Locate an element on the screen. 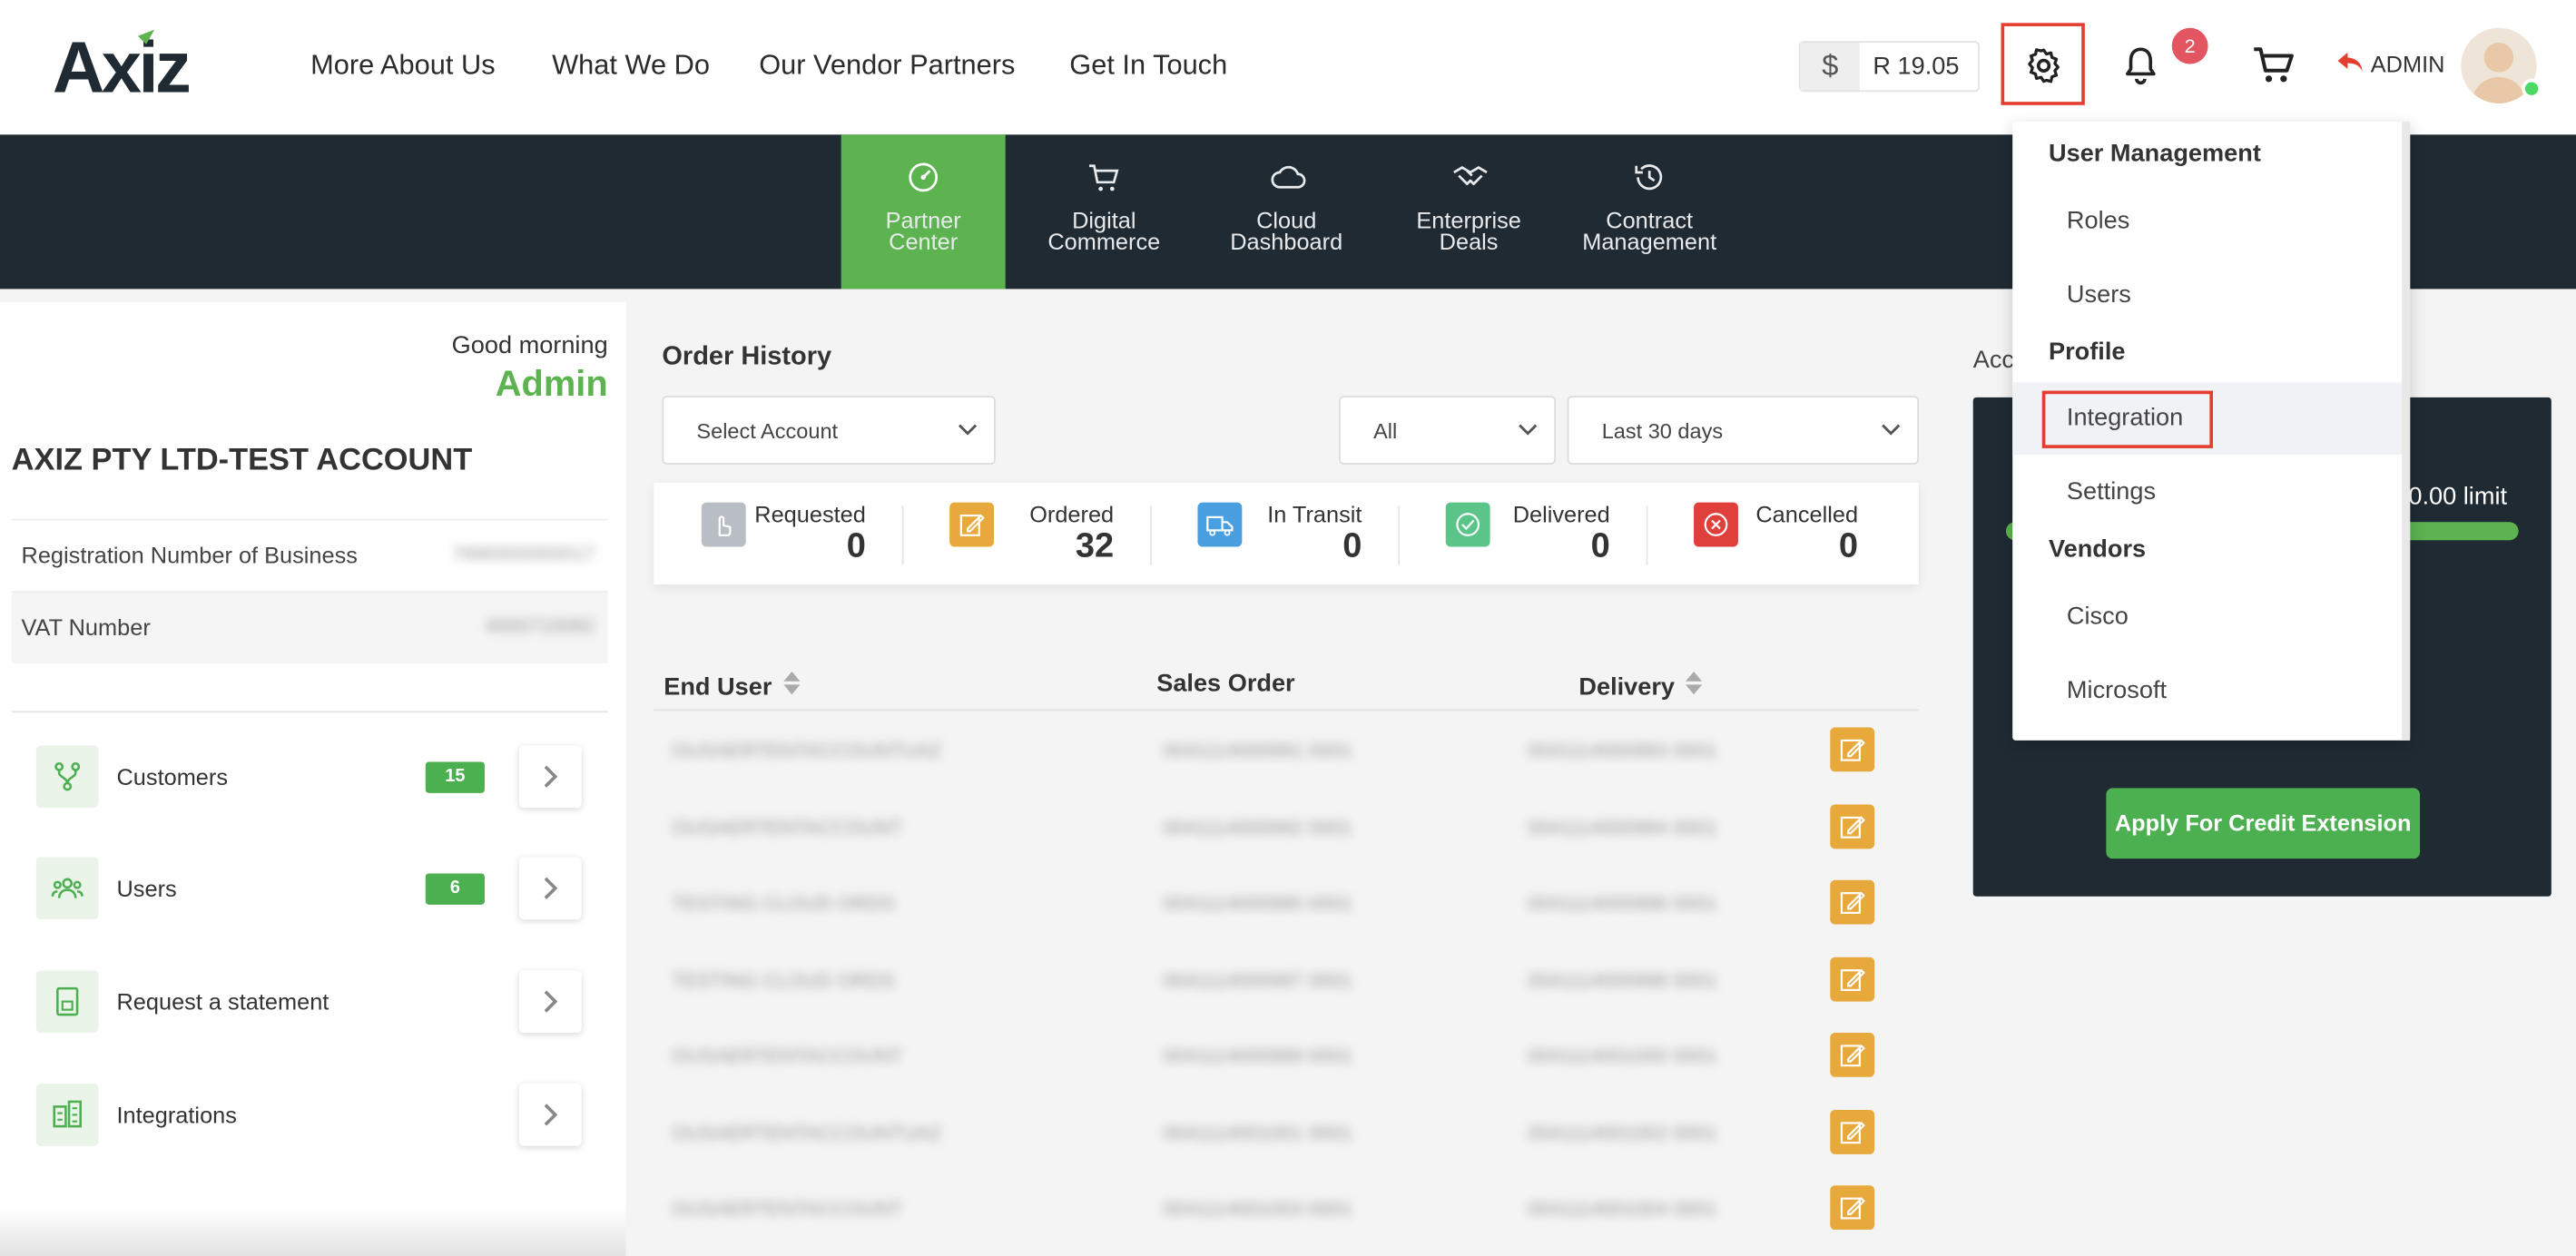 The height and width of the screenshot is (1256, 2576). column-label: Sales Order is located at coordinates (1225, 684).